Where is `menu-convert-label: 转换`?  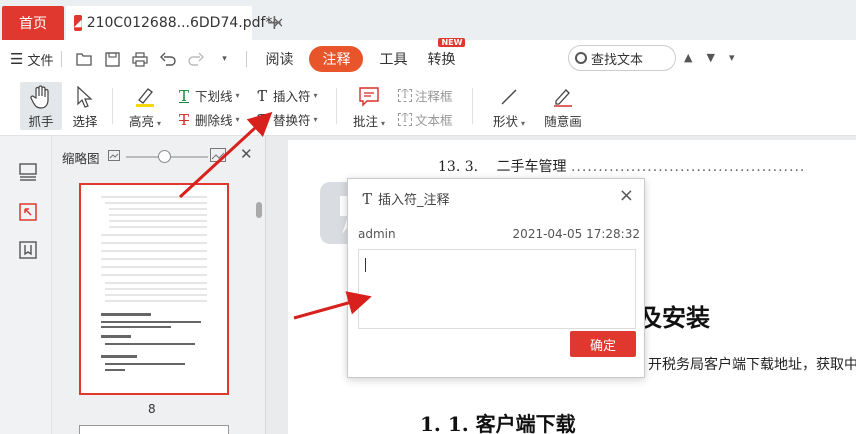
menu-convert-label: 转换 is located at coordinates (441, 60).